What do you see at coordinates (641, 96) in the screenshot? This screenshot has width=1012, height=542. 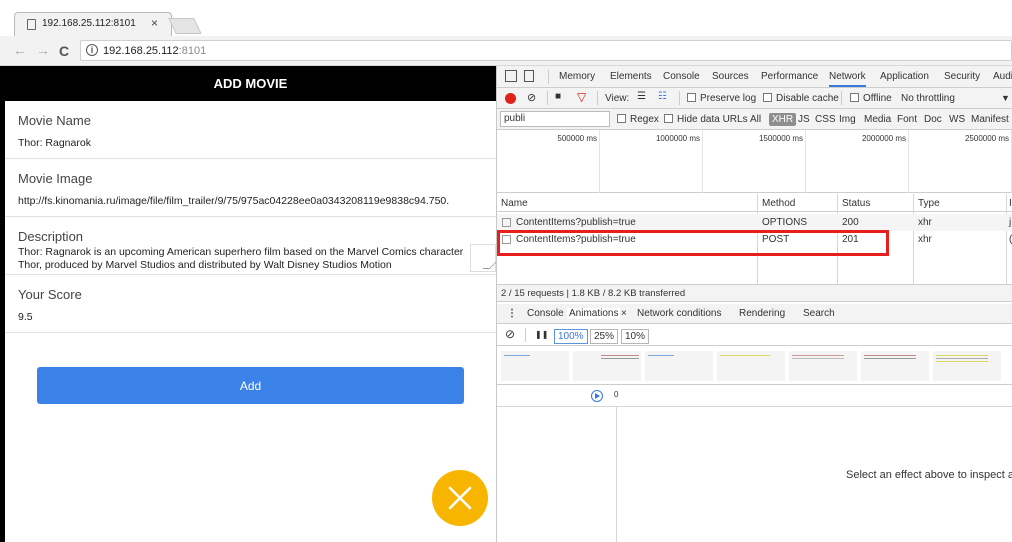 I see `list-view-icon: ☰` at bounding box center [641, 96].